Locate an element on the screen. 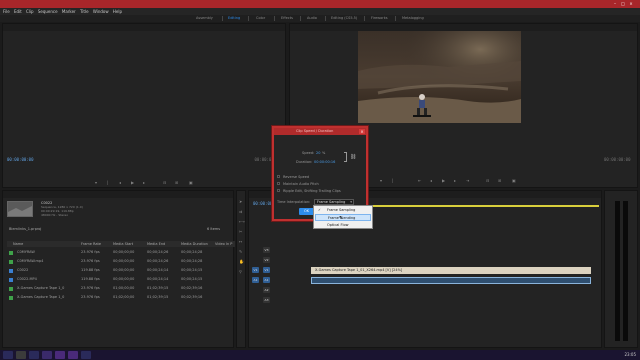  col-media-start: Media Start is located at coordinates (123, 244).